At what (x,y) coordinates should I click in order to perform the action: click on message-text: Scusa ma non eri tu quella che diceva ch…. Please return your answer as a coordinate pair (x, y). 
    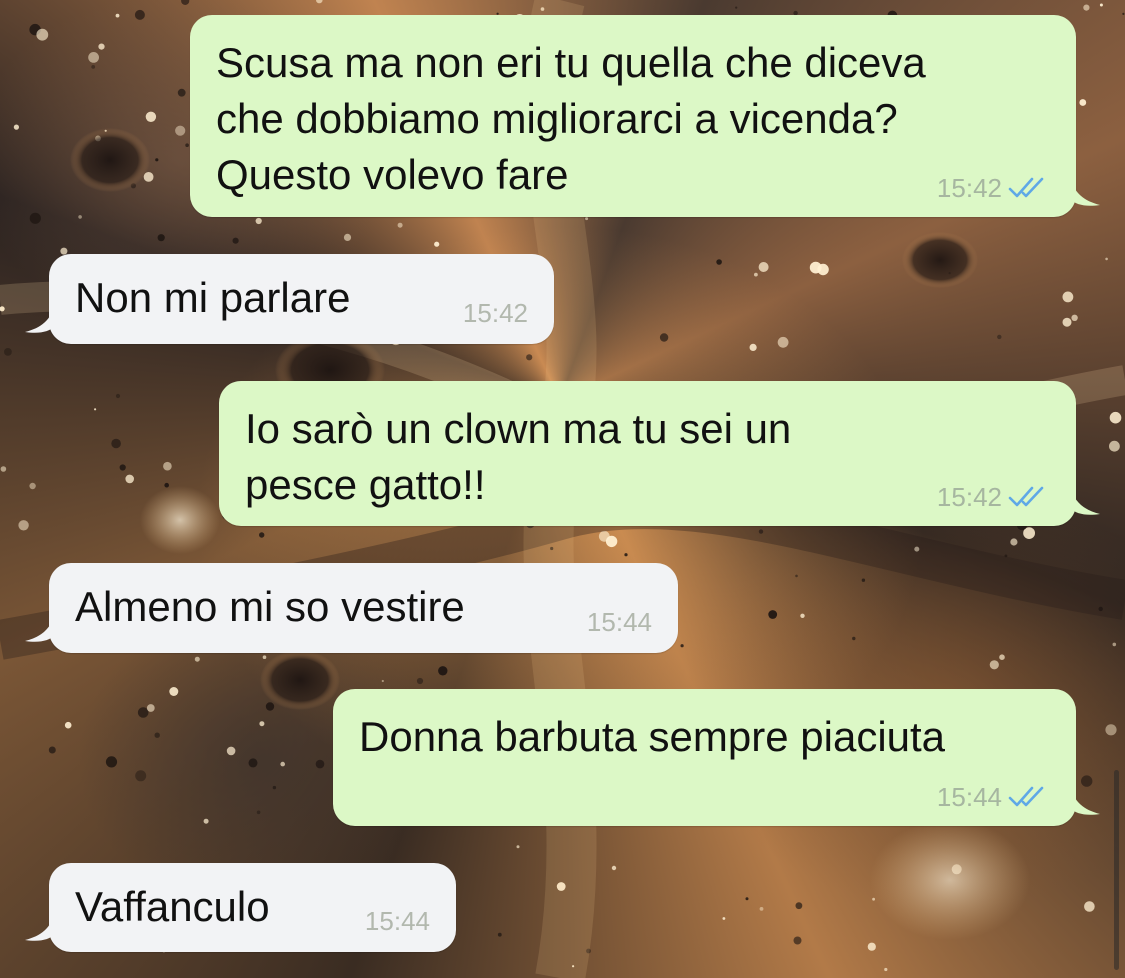
    Looking at the image, I should click on (571, 118).